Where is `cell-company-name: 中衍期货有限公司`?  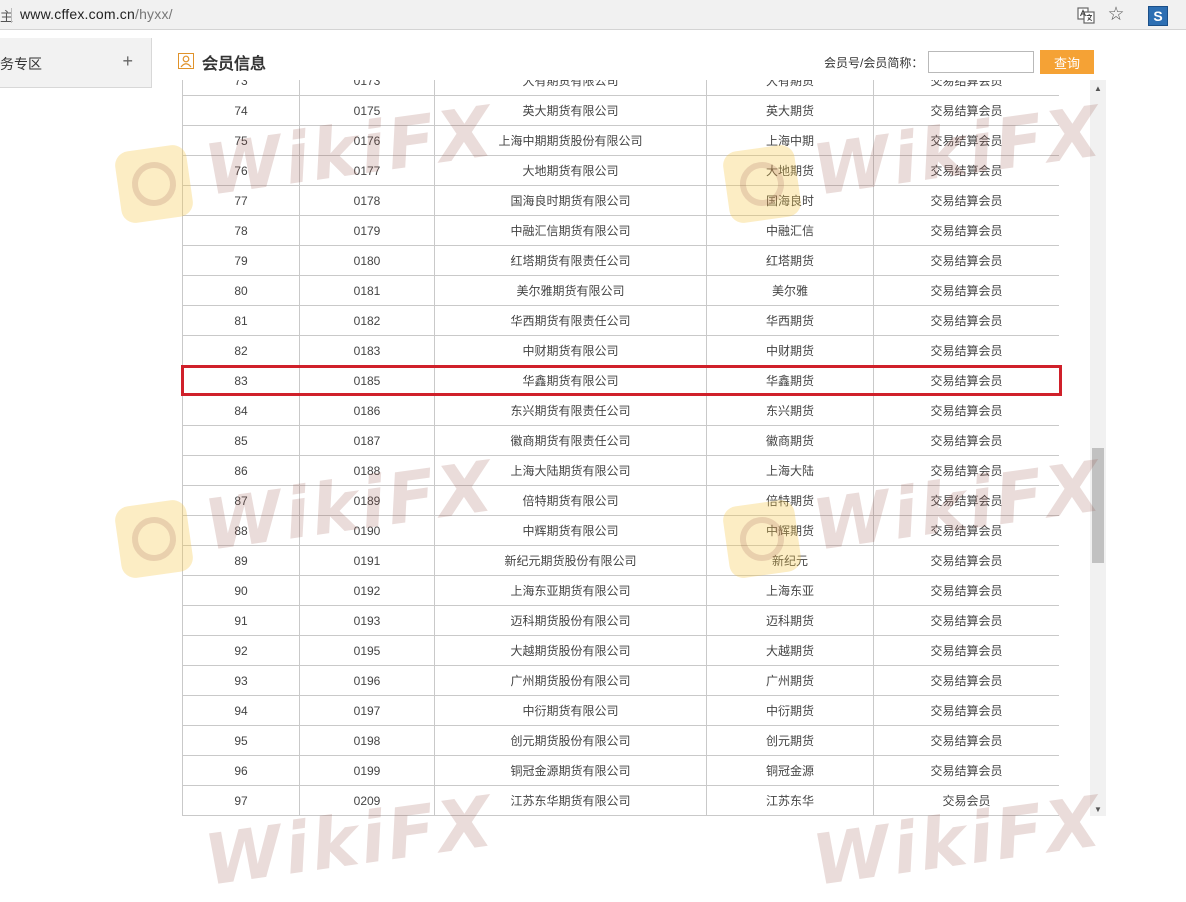
cell-company-name: 中衍期货有限公司 is located at coordinates (570, 710).